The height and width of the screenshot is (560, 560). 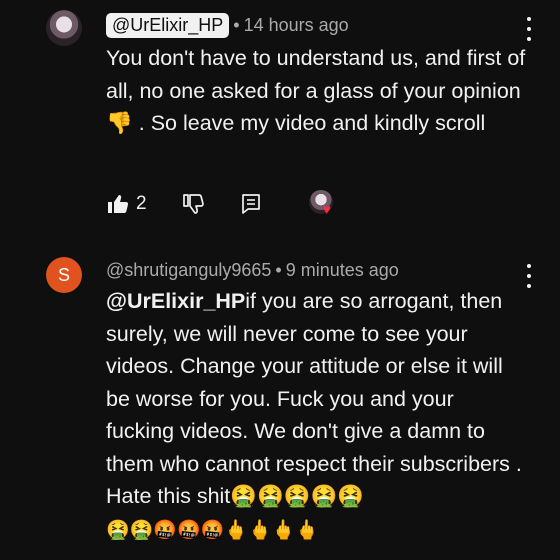 I want to click on reply-icon, so click(x=250, y=204).